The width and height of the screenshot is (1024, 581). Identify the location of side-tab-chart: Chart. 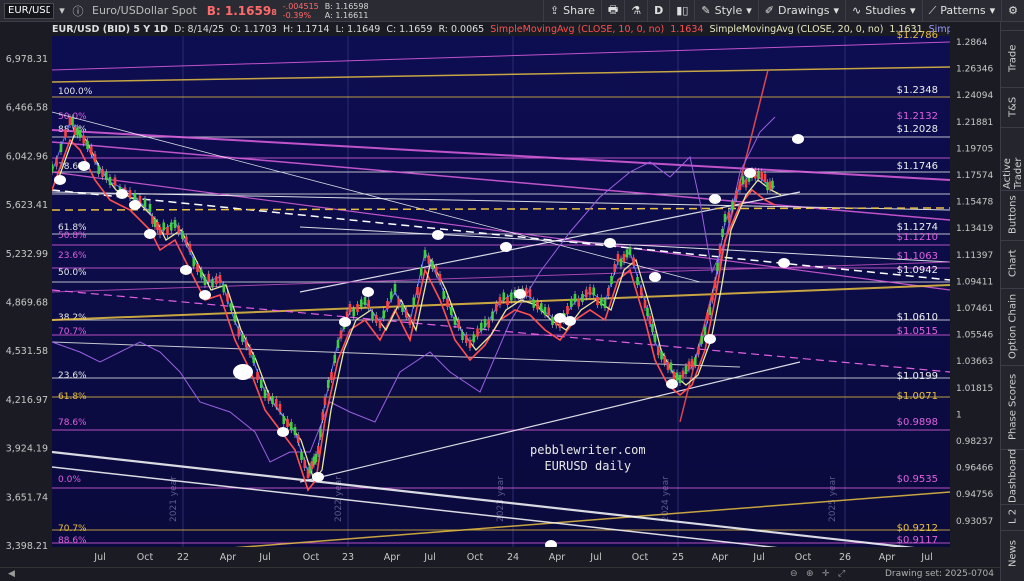
(1012, 263).